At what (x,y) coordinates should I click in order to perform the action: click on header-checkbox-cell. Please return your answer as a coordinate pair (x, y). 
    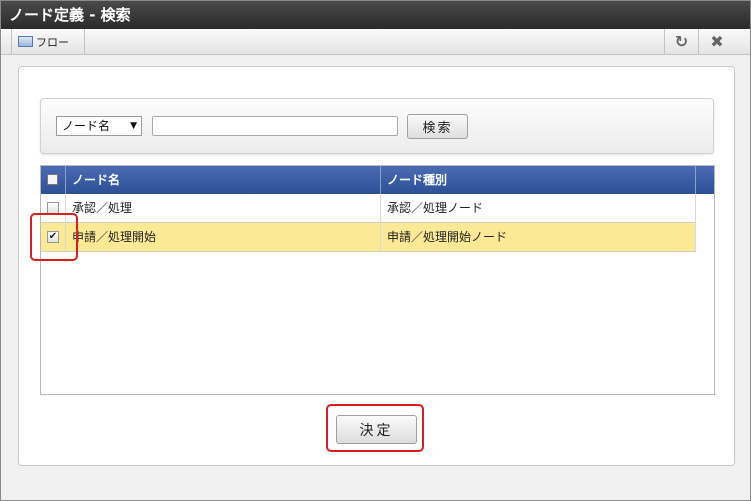
    Looking at the image, I should click on (53, 180).